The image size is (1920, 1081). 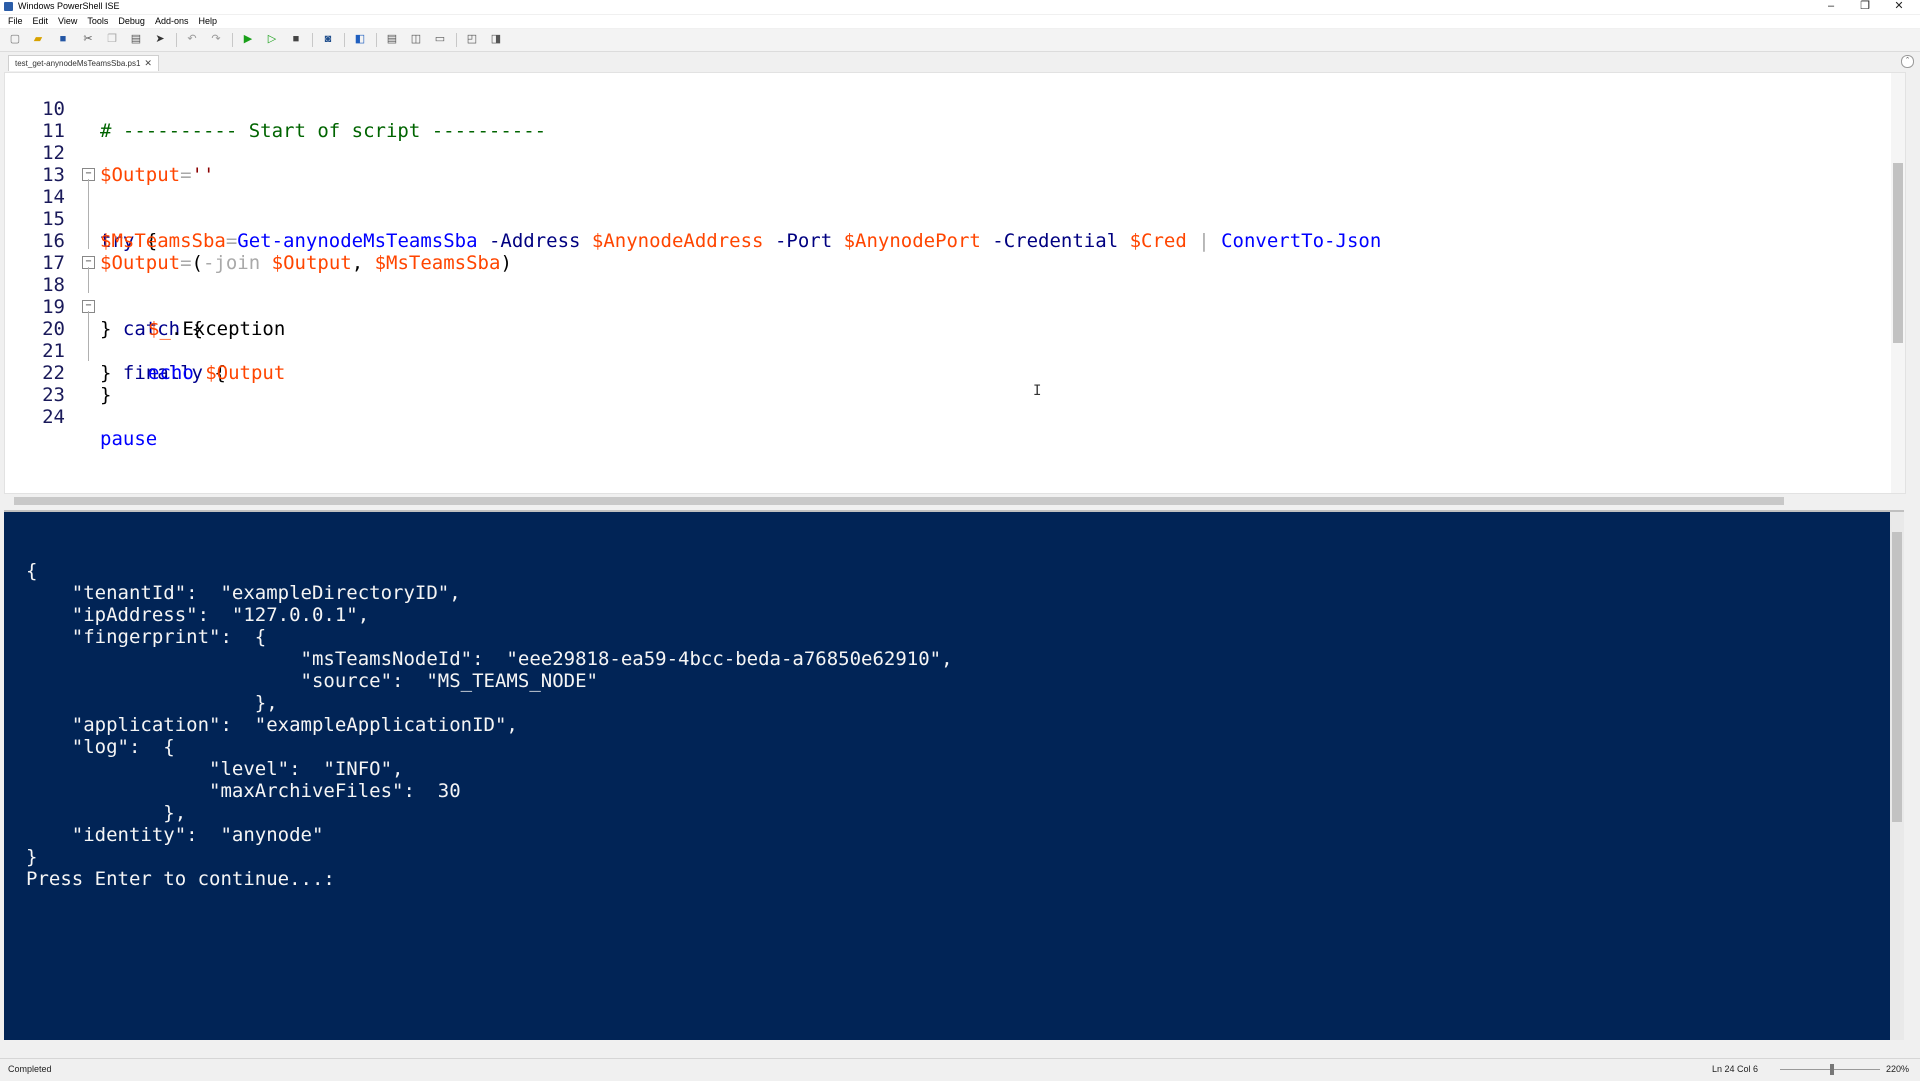 What do you see at coordinates (960, 7) in the screenshot?
I see `title-bar: Windows PowerShell ISE – ❐ ✕` at bounding box center [960, 7].